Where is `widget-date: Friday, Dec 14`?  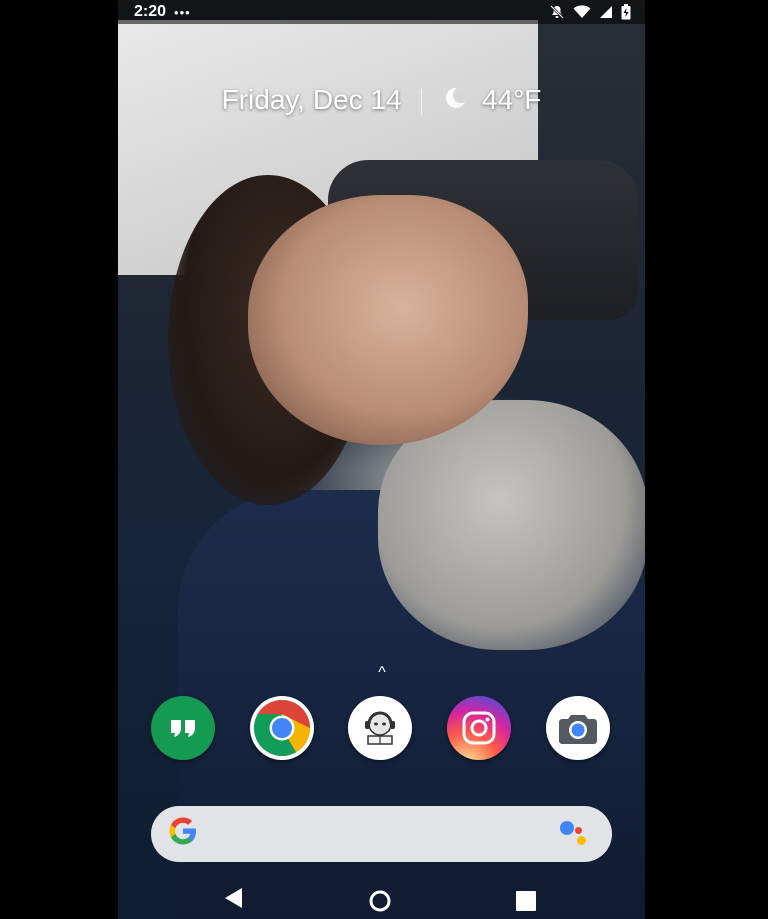
widget-date: Friday, Dec 14 is located at coordinates (312, 99).